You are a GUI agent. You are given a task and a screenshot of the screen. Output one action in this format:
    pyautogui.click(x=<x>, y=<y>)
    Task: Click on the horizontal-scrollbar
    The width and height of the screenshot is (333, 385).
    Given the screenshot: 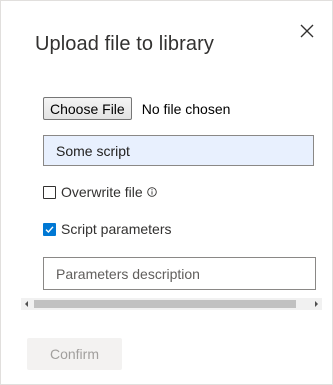 What is the action you would take?
    pyautogui.click(x=171, y=304)
    